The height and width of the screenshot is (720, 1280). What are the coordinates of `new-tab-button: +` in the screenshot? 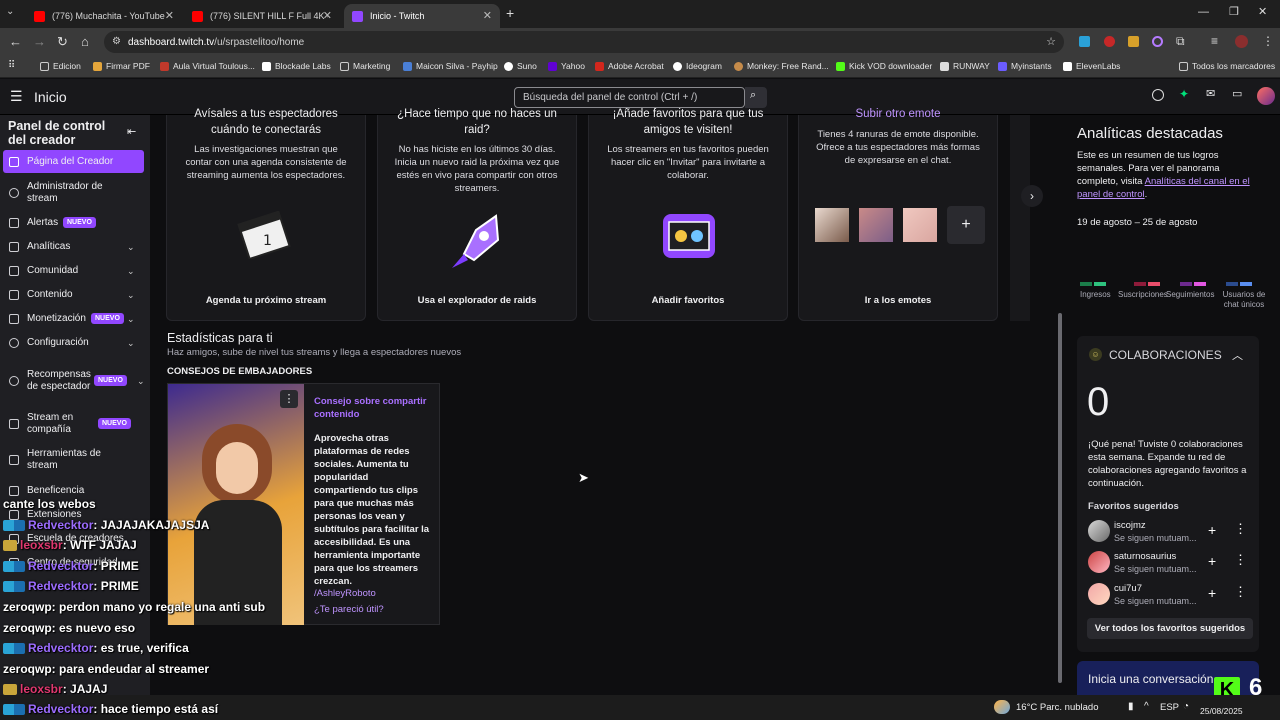 It's located at (510, 13).